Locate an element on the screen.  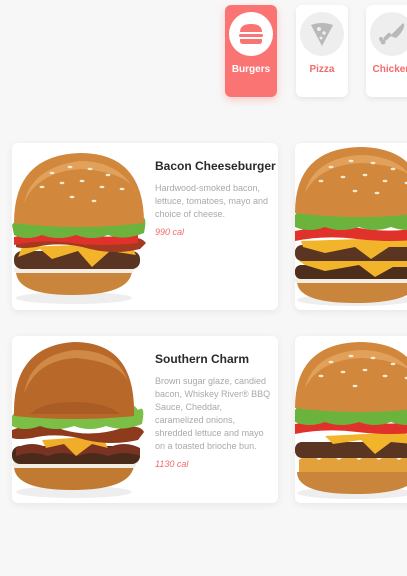
category-tab-pizza: Pizza is located at coordinates (322, 51).